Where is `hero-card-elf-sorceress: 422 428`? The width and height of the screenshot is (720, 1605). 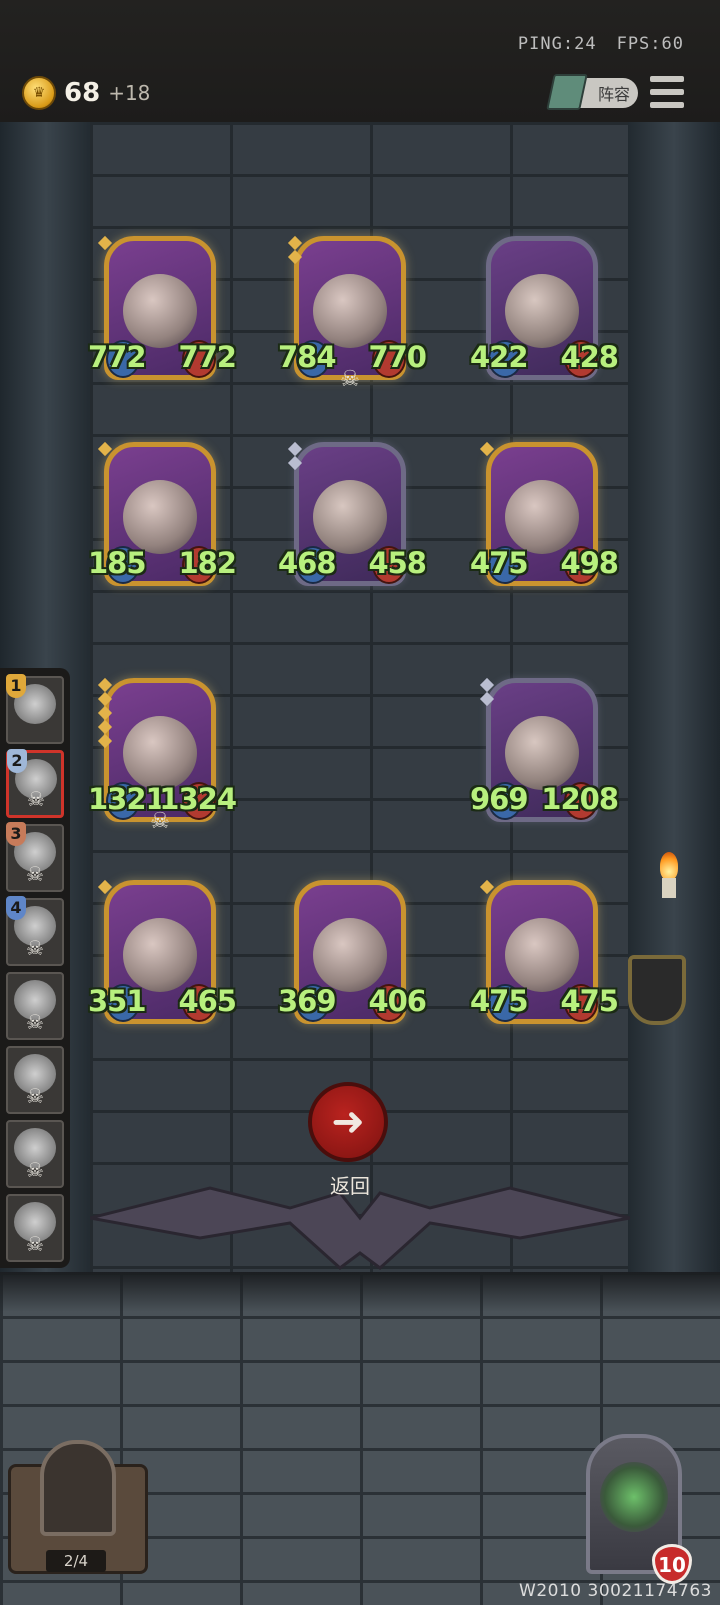
hero-card-elf-sorceress: 422 428 is located at coordinates (544, 308).